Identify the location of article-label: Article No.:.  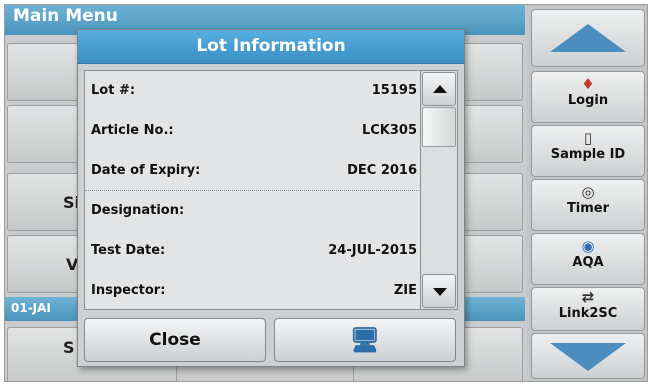
(132, 130).